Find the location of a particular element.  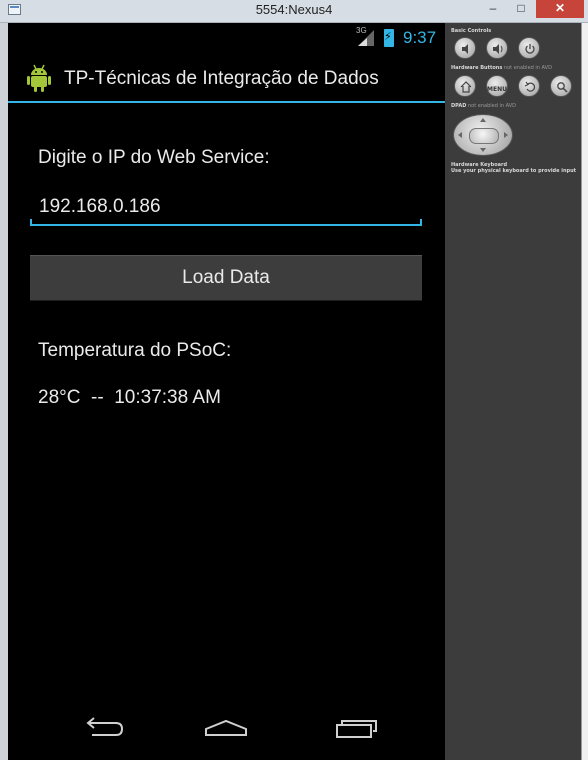

volume-down-button is located at coordinates (465, 48).